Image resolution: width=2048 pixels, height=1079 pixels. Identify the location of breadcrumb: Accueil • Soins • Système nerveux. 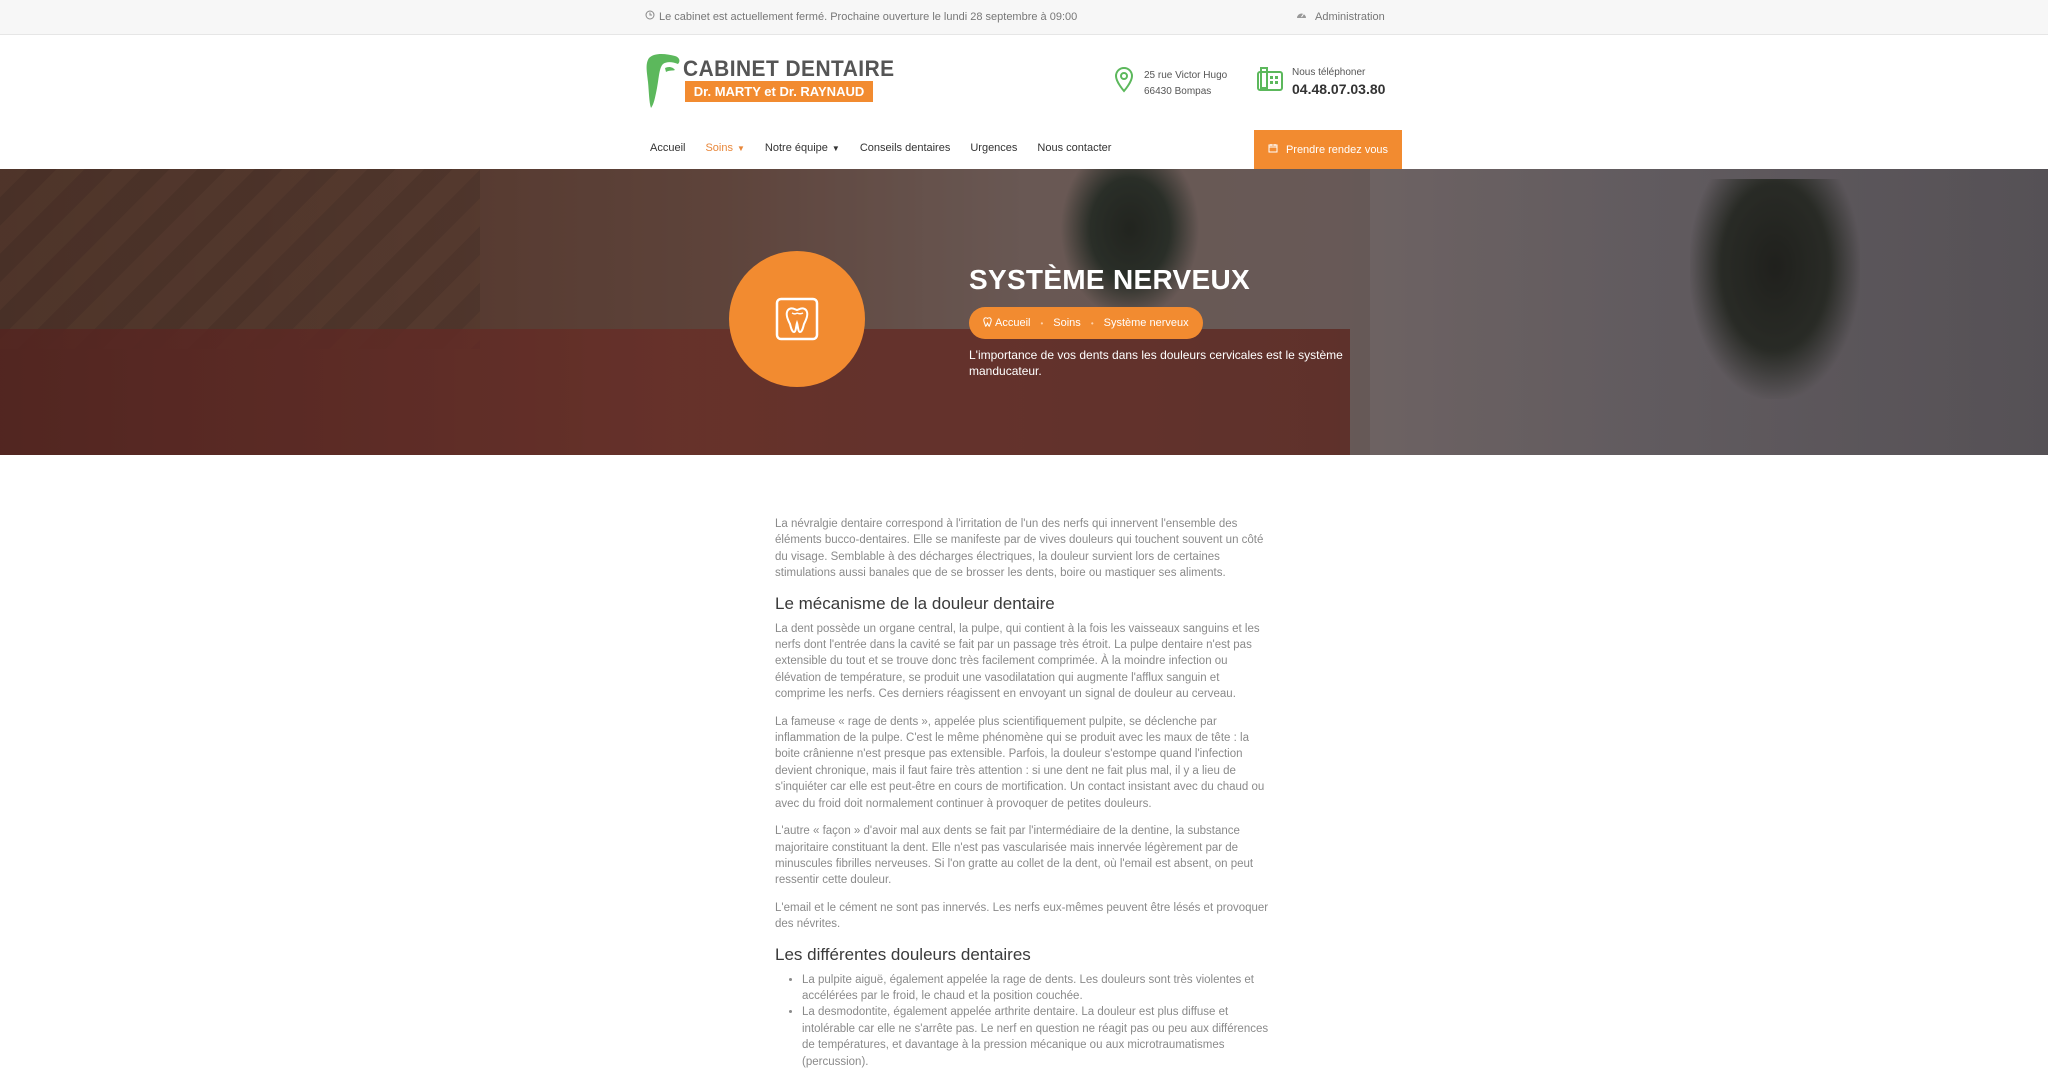
(1086, 323).